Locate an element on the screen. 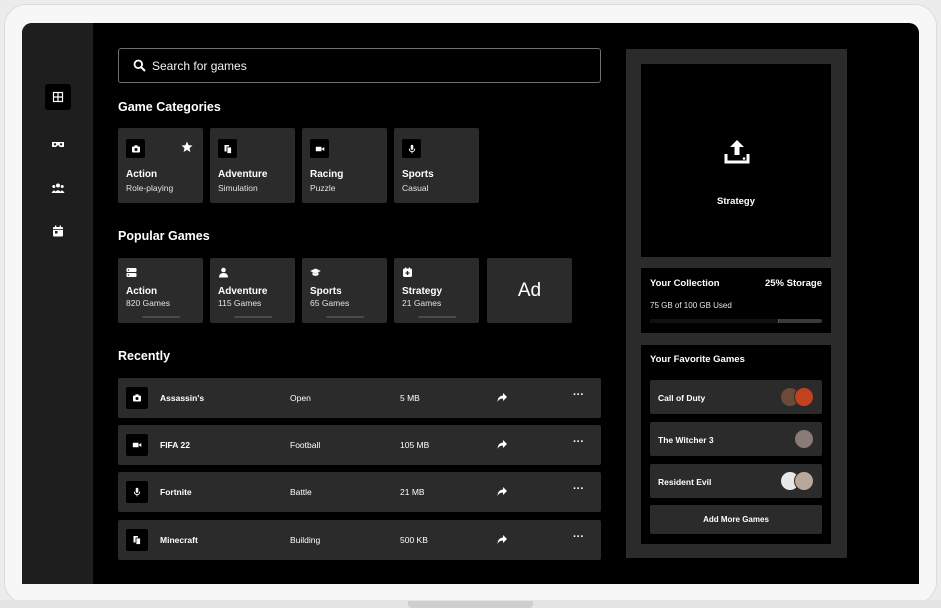 The height and width of the screenshot is (608, 941). row-size: 500 KB is located at coordinates (414, 540).